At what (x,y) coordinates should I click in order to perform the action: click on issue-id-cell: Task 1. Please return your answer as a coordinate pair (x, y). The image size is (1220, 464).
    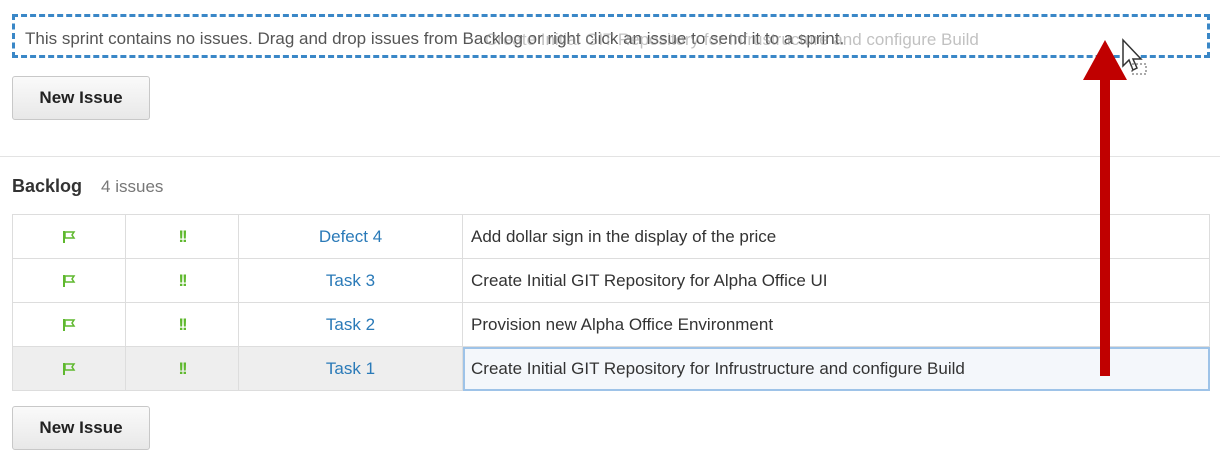
    Looking at the image, I should click on (350, 368).